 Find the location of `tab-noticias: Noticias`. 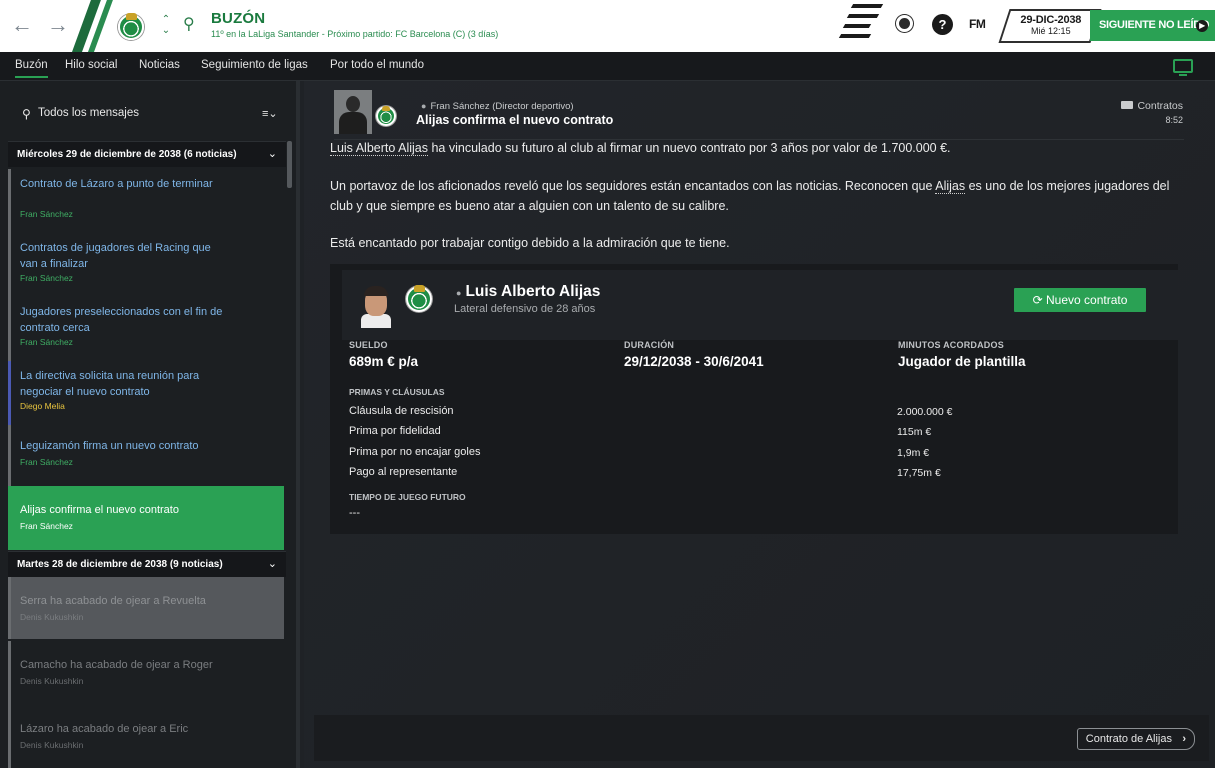

tab-noticias: Noticias is located at coordinates (159, 65).